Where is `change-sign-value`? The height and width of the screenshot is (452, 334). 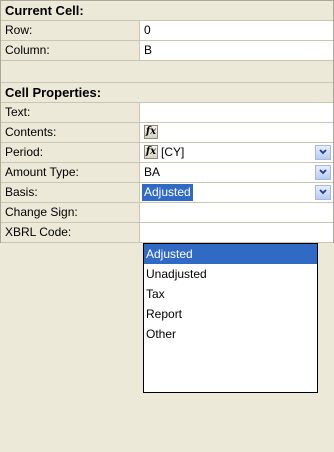
change-sign-value is located at coordinates (236, 212).